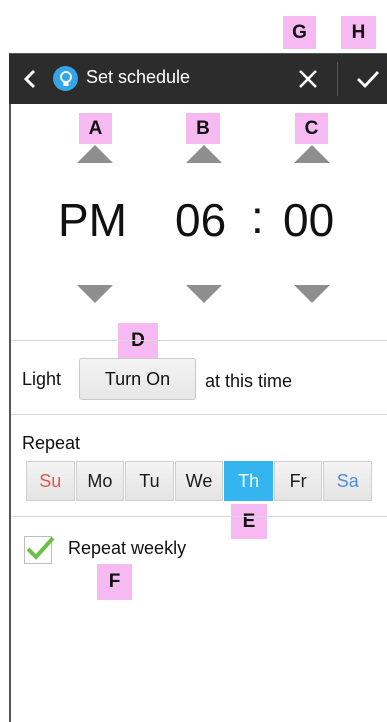 The image size is (387, 722). What do you see at coordinates (95, 154) in the screenshot?
I see `ampm-increment-icon` at bounding box center [95, 154].